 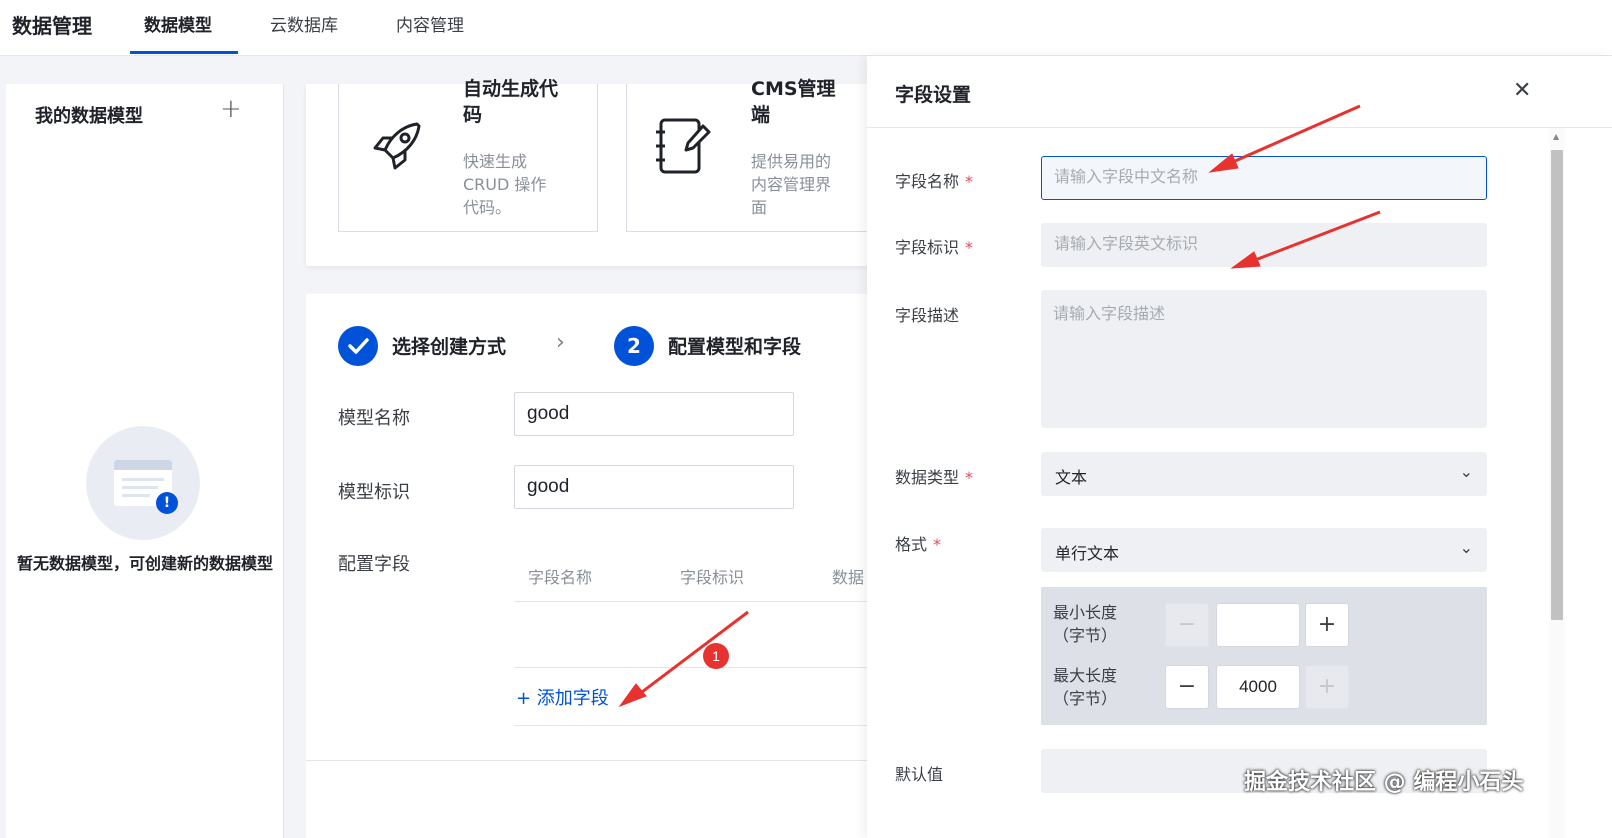 I want to click on step-1-label: 选择创建方式, so click(x=449, y=347).